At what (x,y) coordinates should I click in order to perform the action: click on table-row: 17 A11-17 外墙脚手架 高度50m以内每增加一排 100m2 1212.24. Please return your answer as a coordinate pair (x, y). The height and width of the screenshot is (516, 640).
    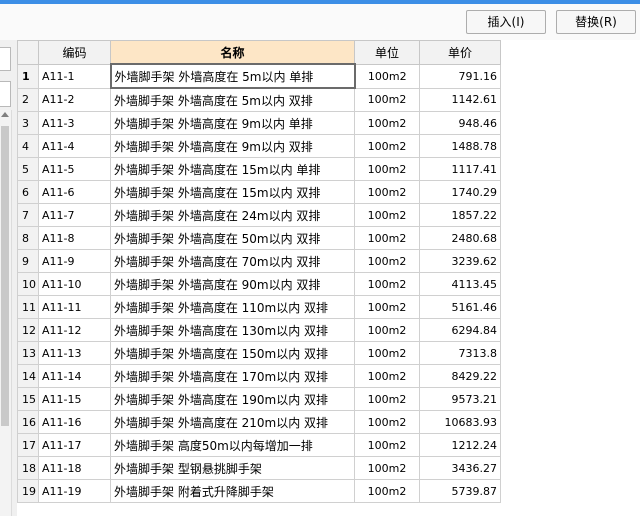
    Looking at the image, I should click on (259, 445).